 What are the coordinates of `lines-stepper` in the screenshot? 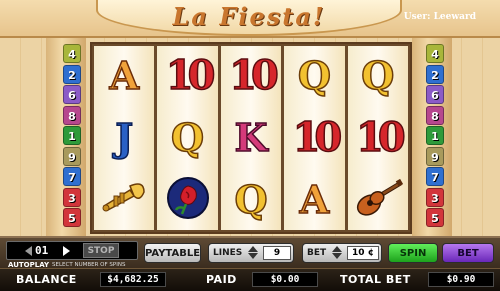 It's located at (253, 253).